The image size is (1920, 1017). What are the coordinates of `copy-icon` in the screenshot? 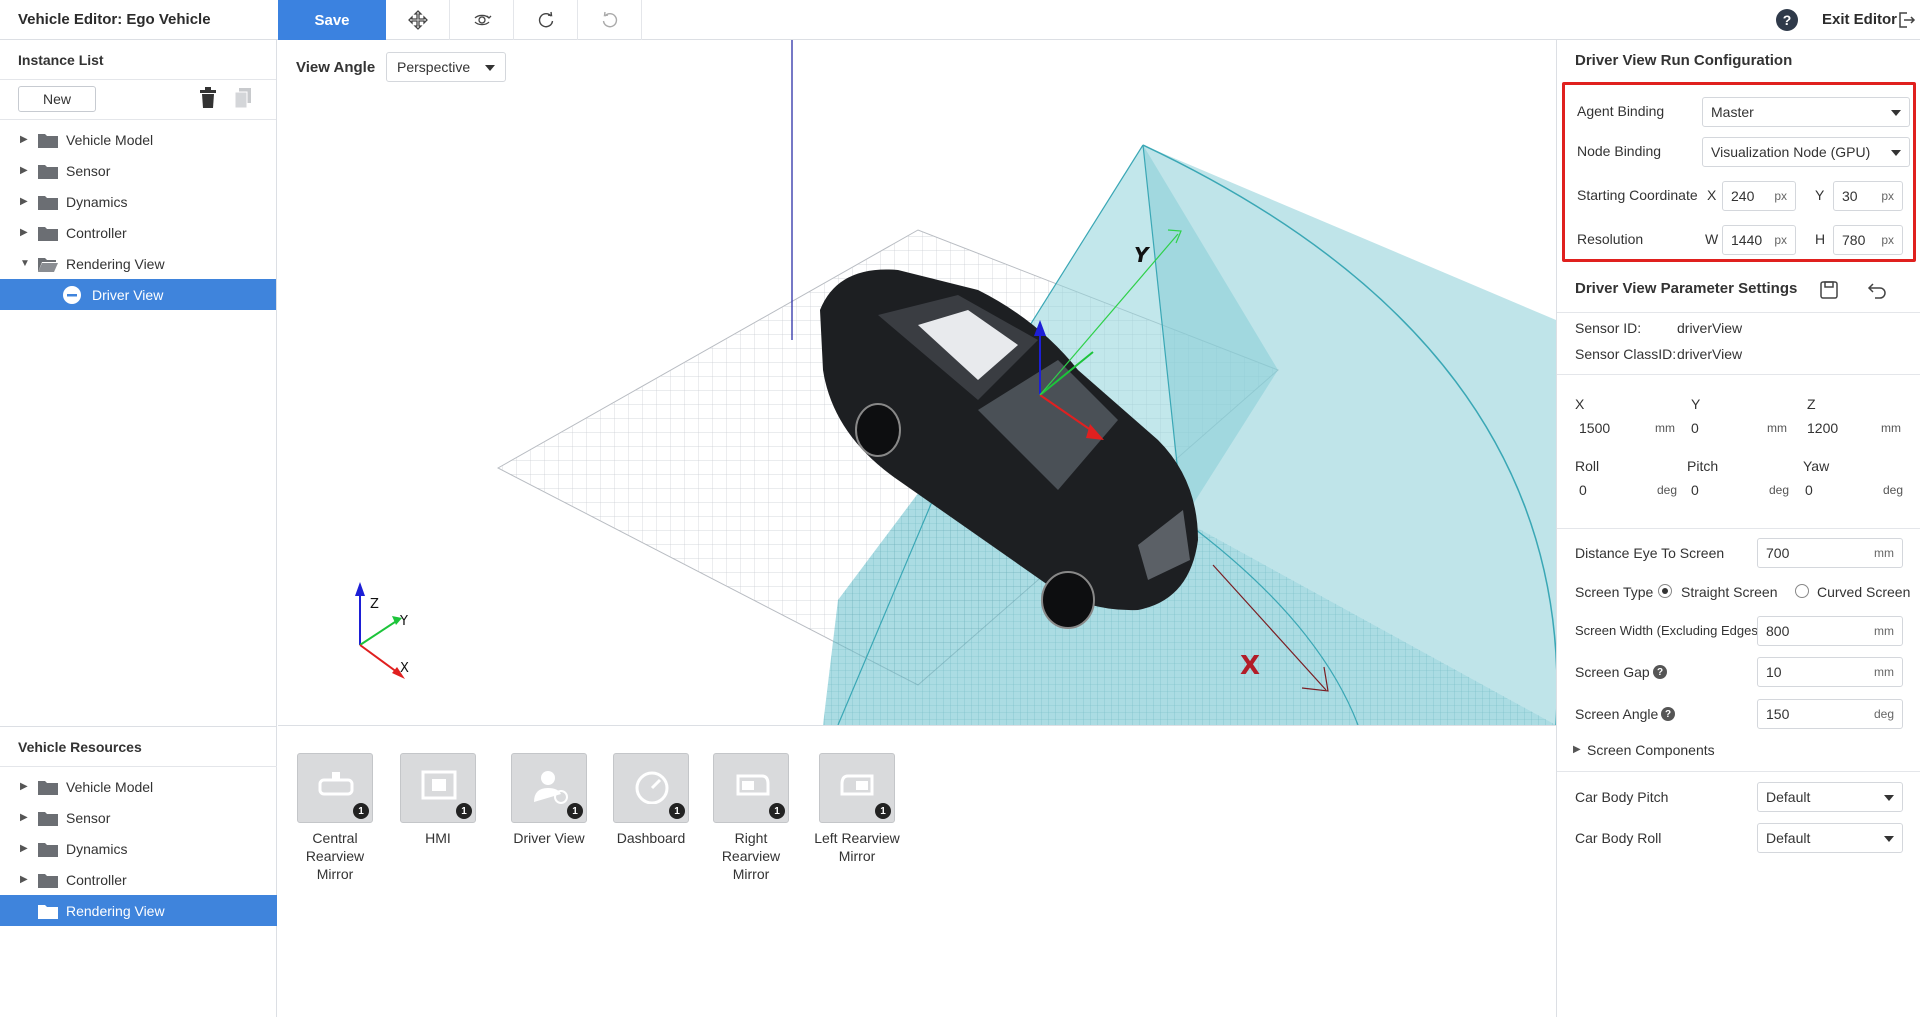 It's located at (243, 98).